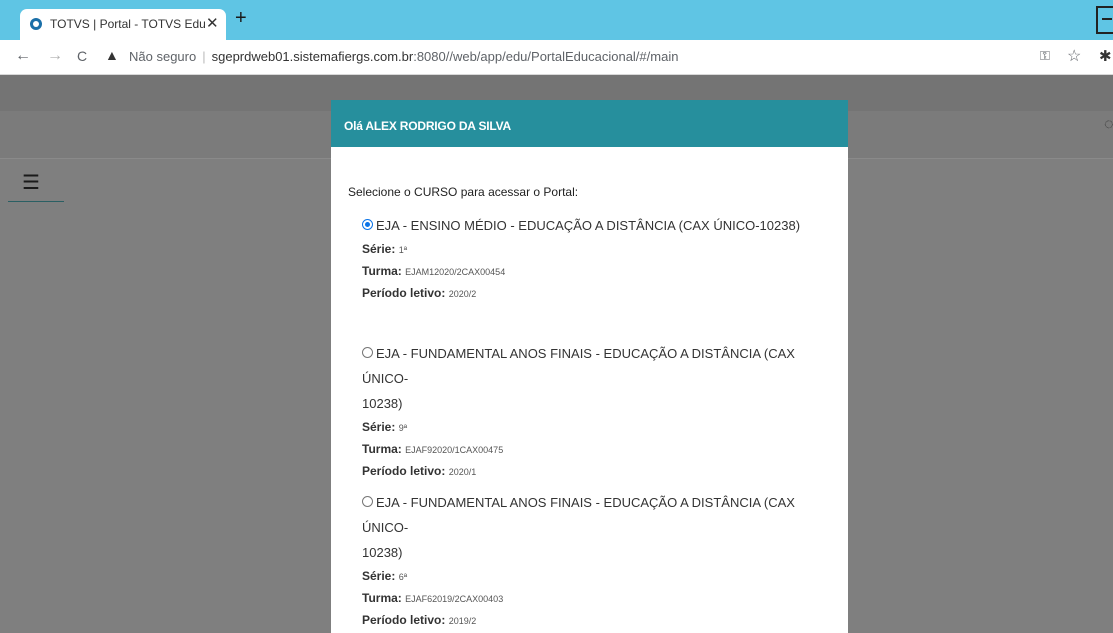 This screenshot has width=1113, height=633. What do you see at coordinates (112, 55) in the screenshot?
I see `warning-icon: ▲` at bounding box center [112, 55].